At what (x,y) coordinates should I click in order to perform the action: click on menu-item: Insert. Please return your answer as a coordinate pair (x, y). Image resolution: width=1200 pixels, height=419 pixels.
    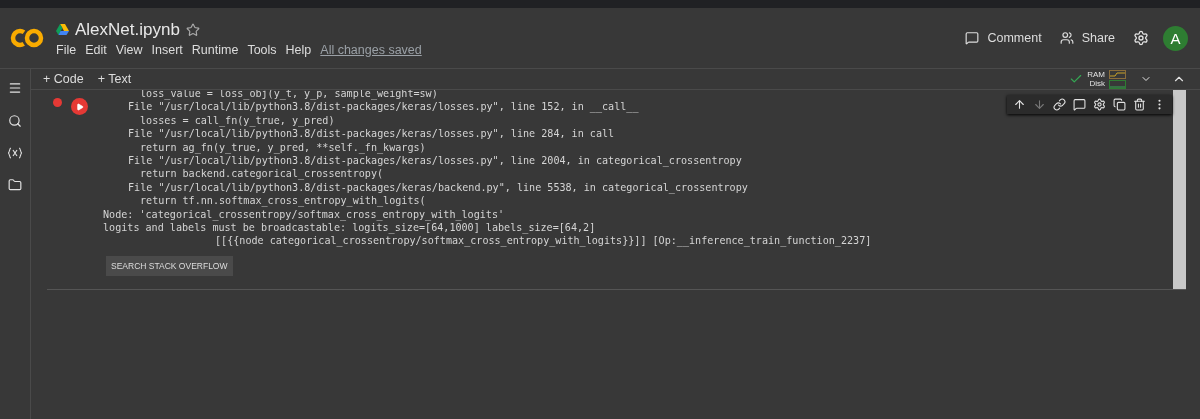
    Looking at the image, I should click on (167, 49).